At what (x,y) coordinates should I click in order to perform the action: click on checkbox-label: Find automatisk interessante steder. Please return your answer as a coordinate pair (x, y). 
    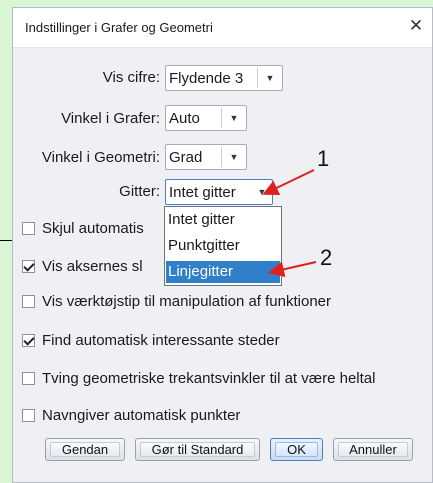
    Looking at the image, I should click on (161, 340).